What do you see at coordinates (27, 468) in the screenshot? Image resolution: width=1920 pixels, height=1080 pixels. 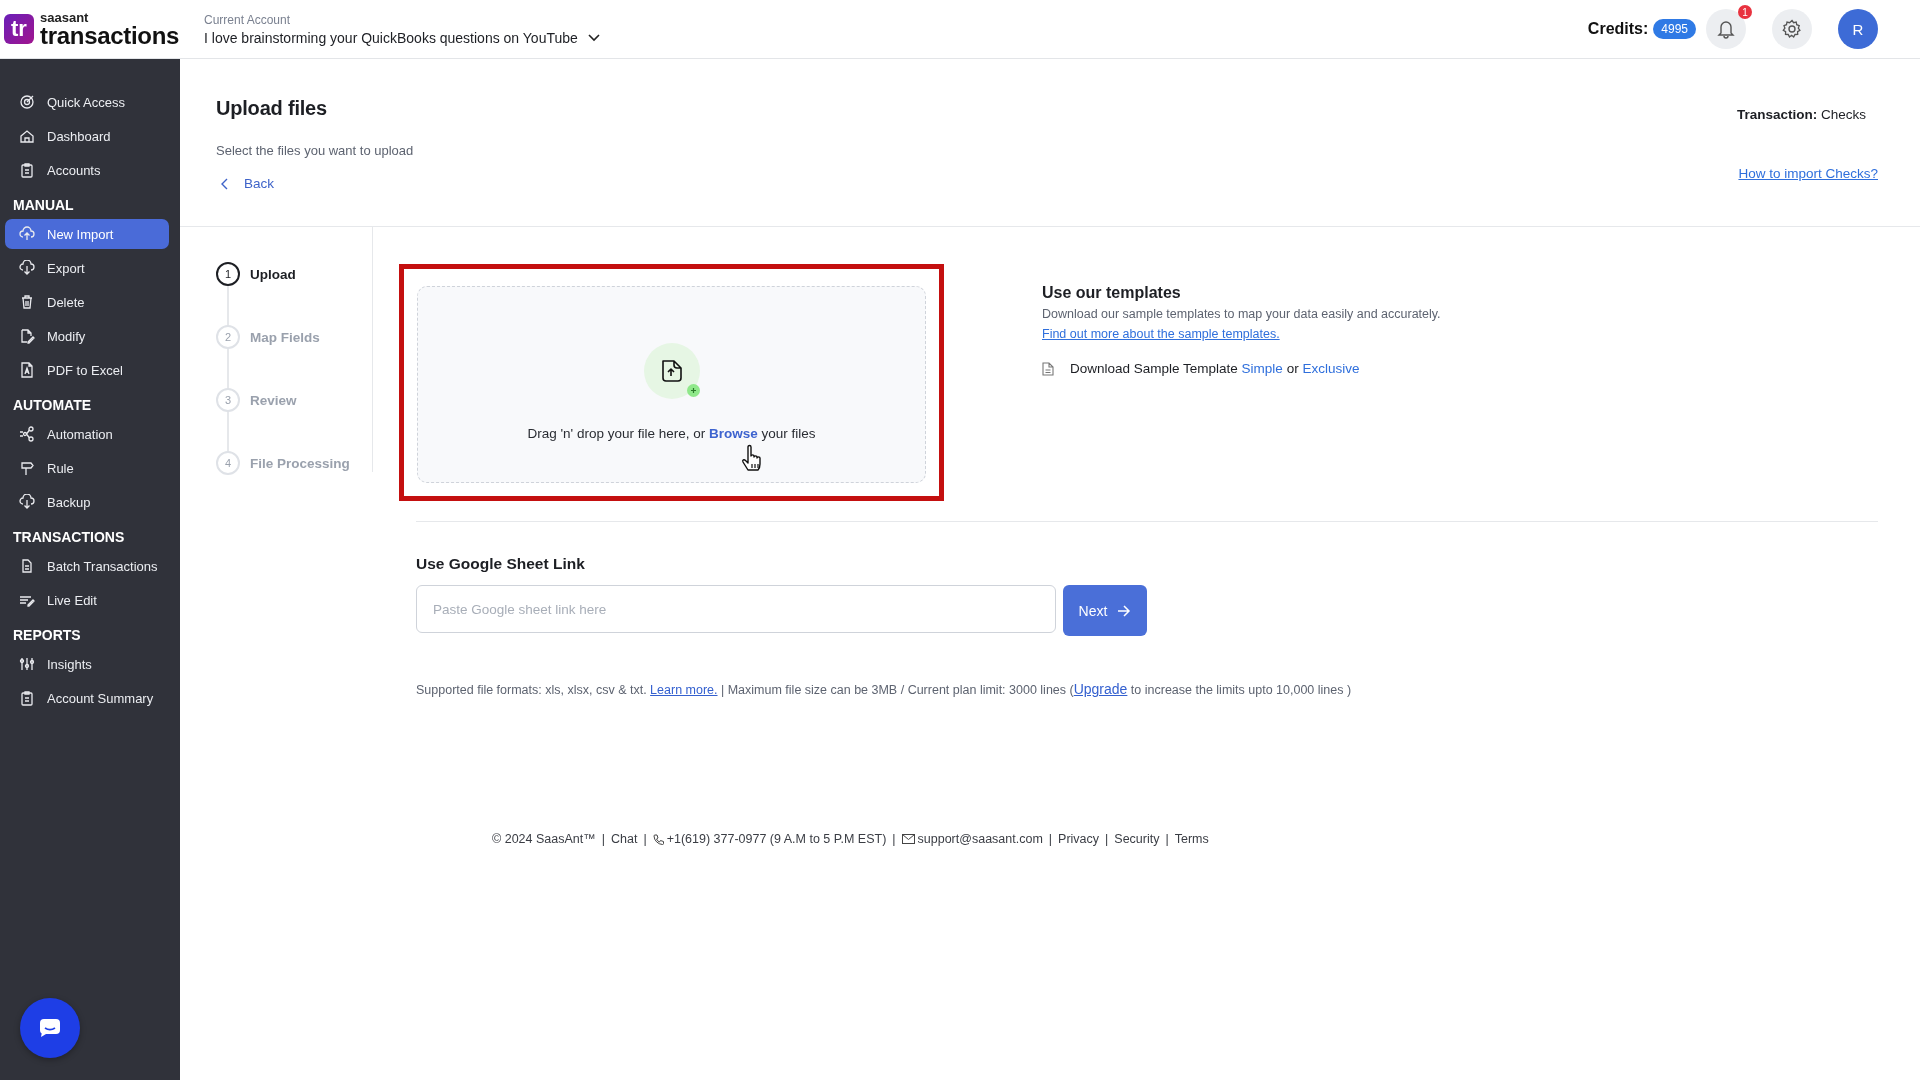 I see `signpost-icon` at bounding box center [27, 468].